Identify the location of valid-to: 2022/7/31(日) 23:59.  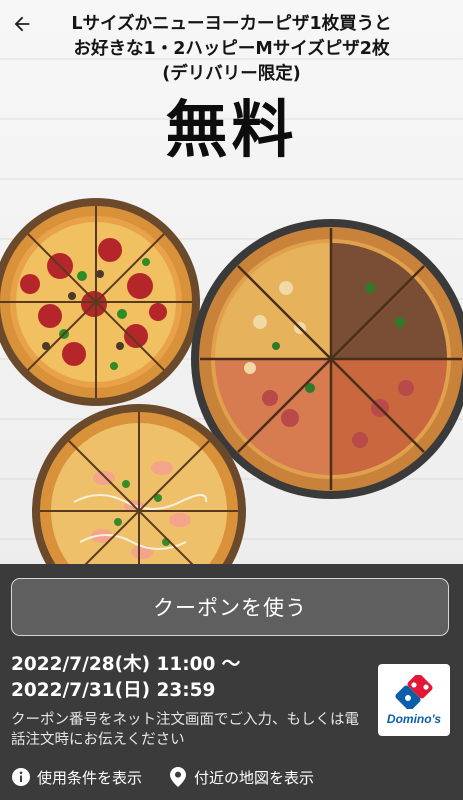
(113, 690).